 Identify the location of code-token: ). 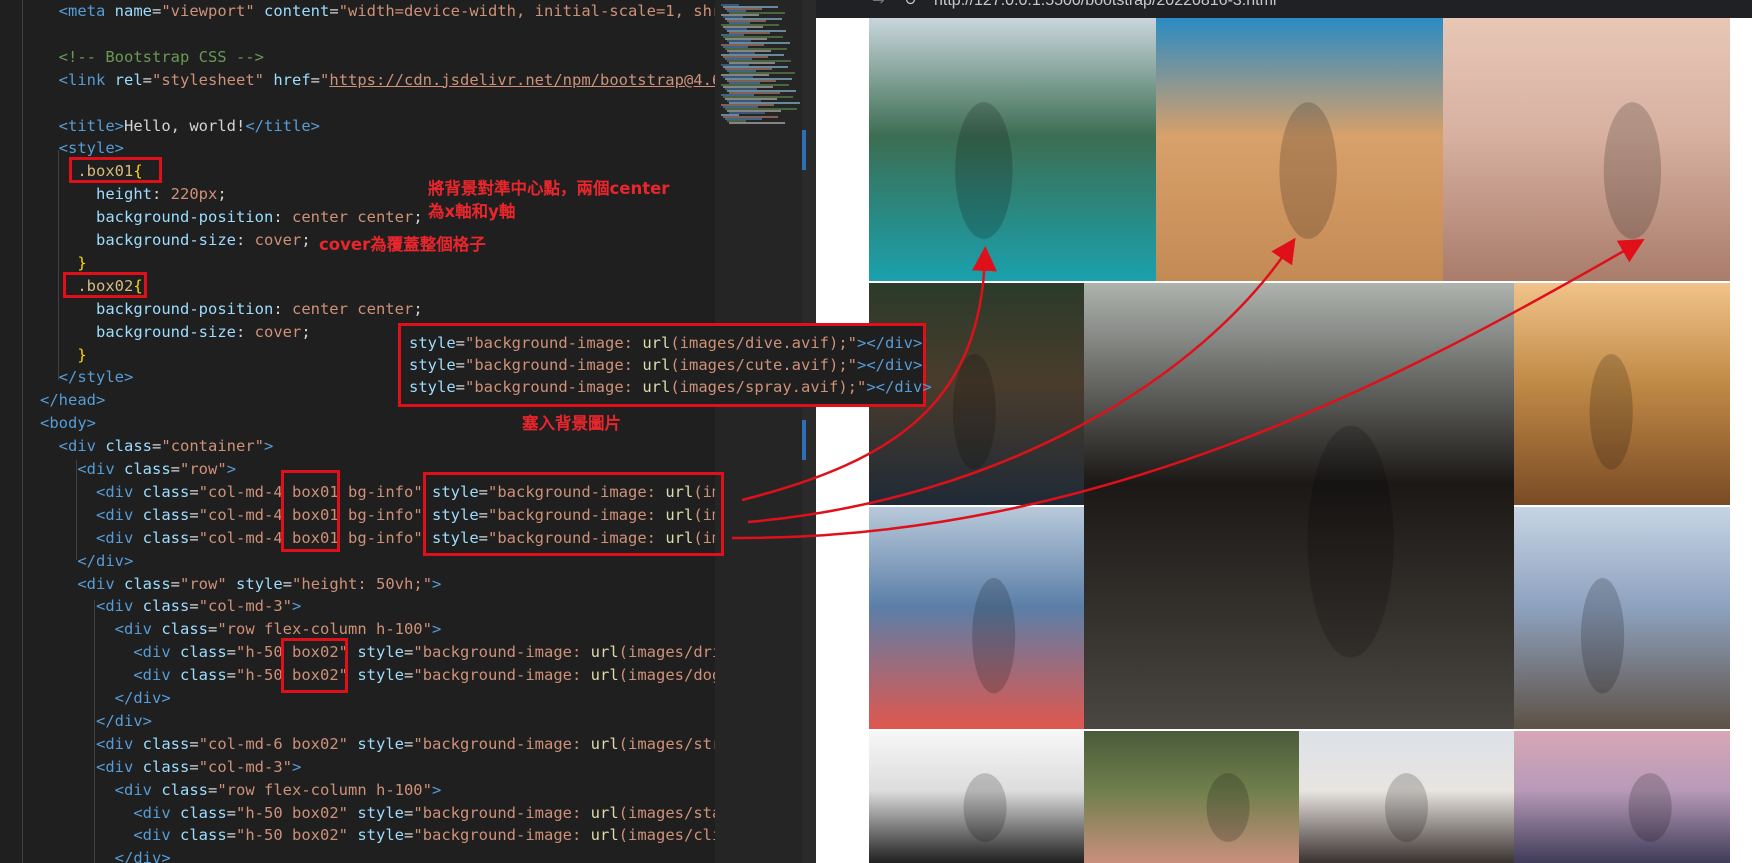
(833, 365).